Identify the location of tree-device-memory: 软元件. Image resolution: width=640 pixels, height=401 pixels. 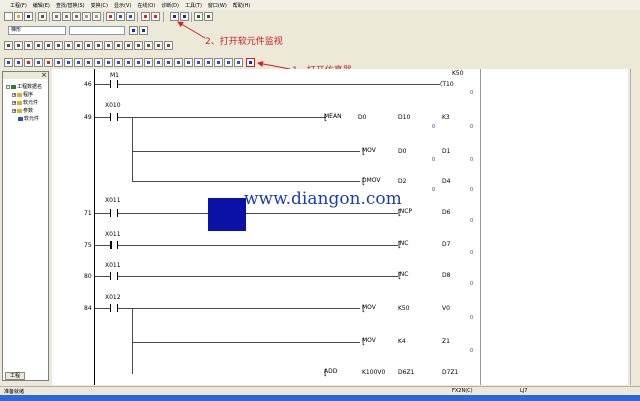
(28, 118).